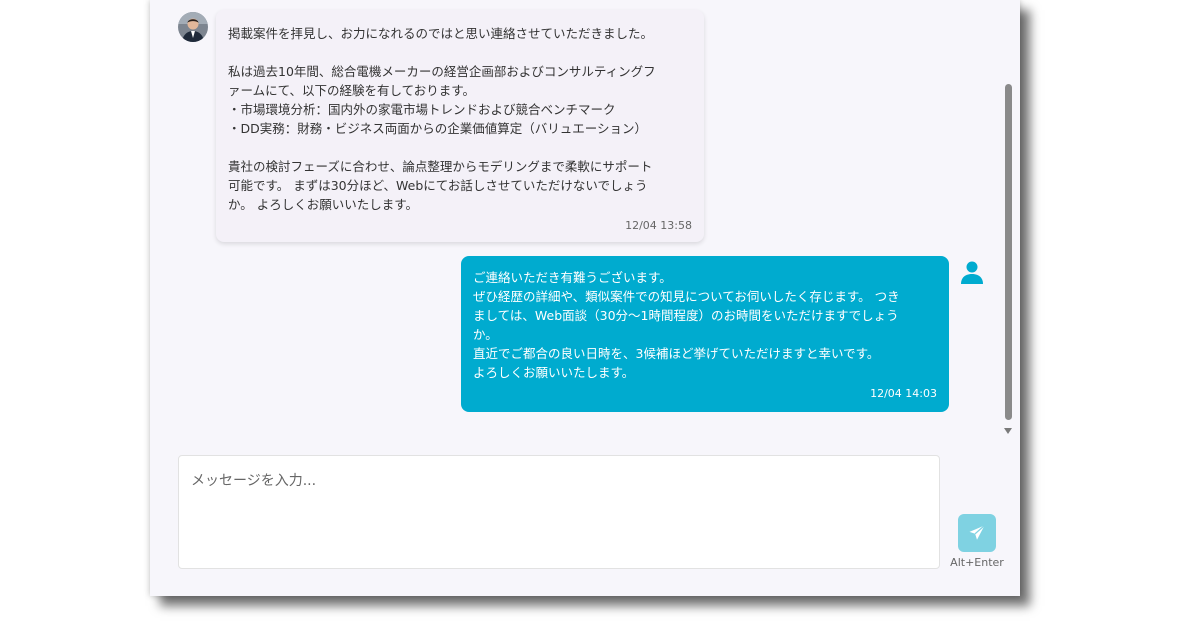 Image resolution: width=1200 pixels, height=630 pixels. What do you see at coordinates (686, 315) in the screenshot?
I see `message-text-line: ましては、Web面談（30分〜1時間程度）のお時間をいただけますでしょう` at bounding box center [686, 315].